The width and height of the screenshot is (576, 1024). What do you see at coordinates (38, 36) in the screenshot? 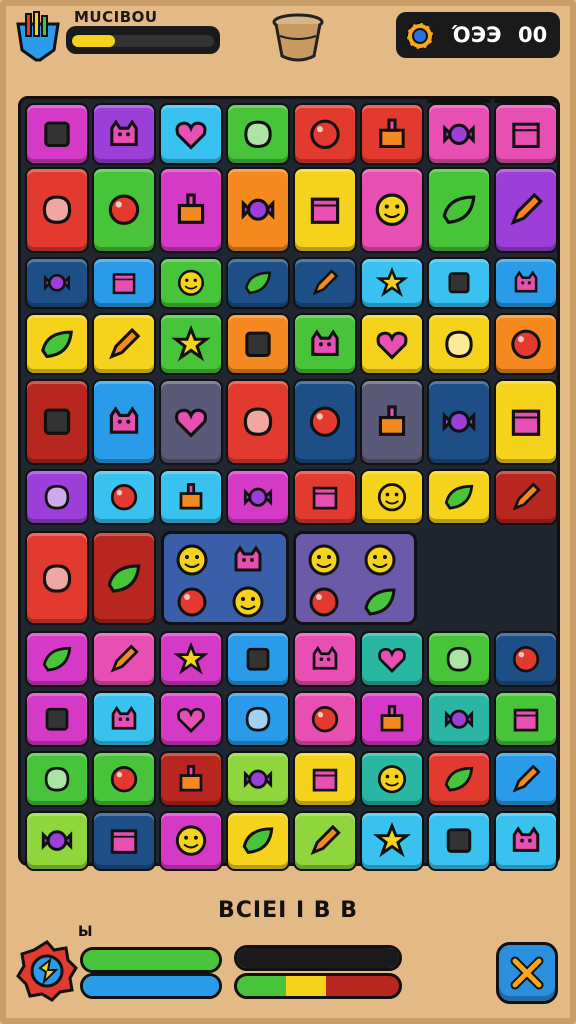
I see `brand-icon` at bounding box center [38, 36].